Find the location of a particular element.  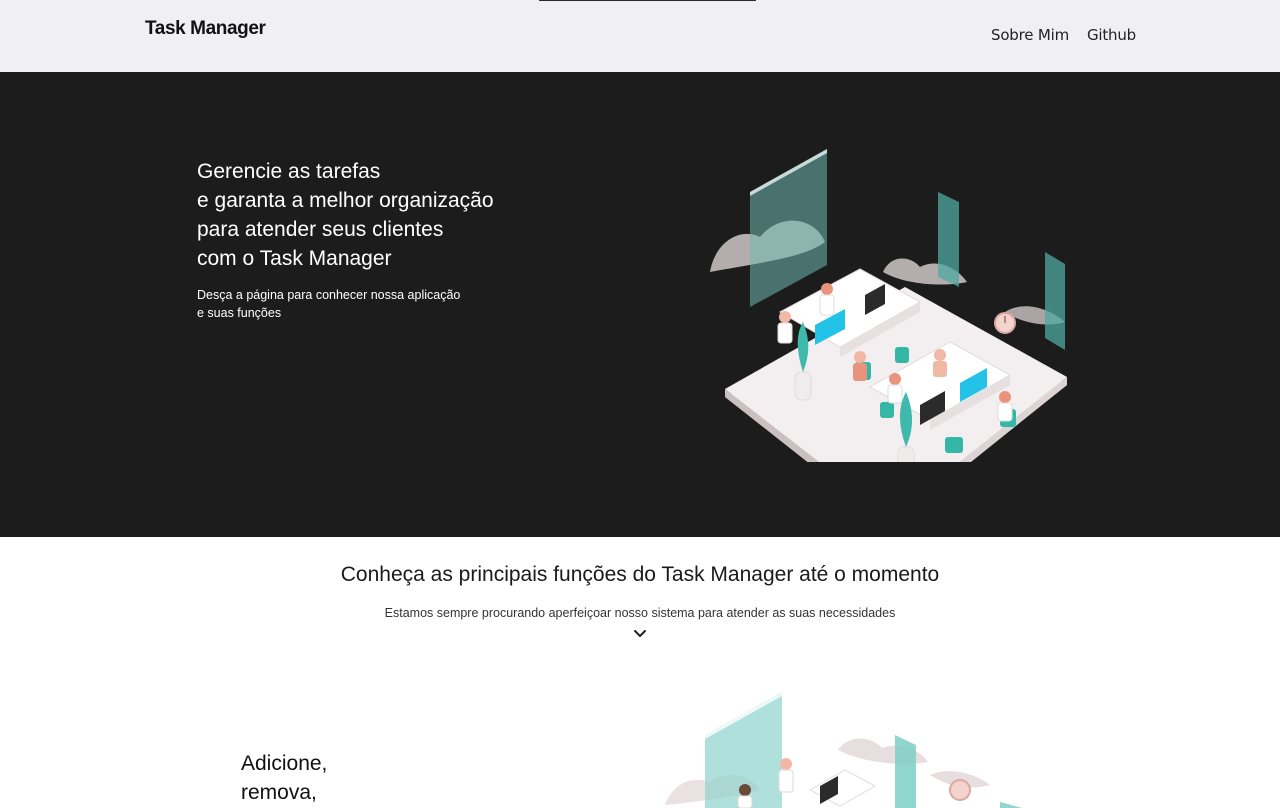

chevron-down-icon is located at coordinates (640, 634).